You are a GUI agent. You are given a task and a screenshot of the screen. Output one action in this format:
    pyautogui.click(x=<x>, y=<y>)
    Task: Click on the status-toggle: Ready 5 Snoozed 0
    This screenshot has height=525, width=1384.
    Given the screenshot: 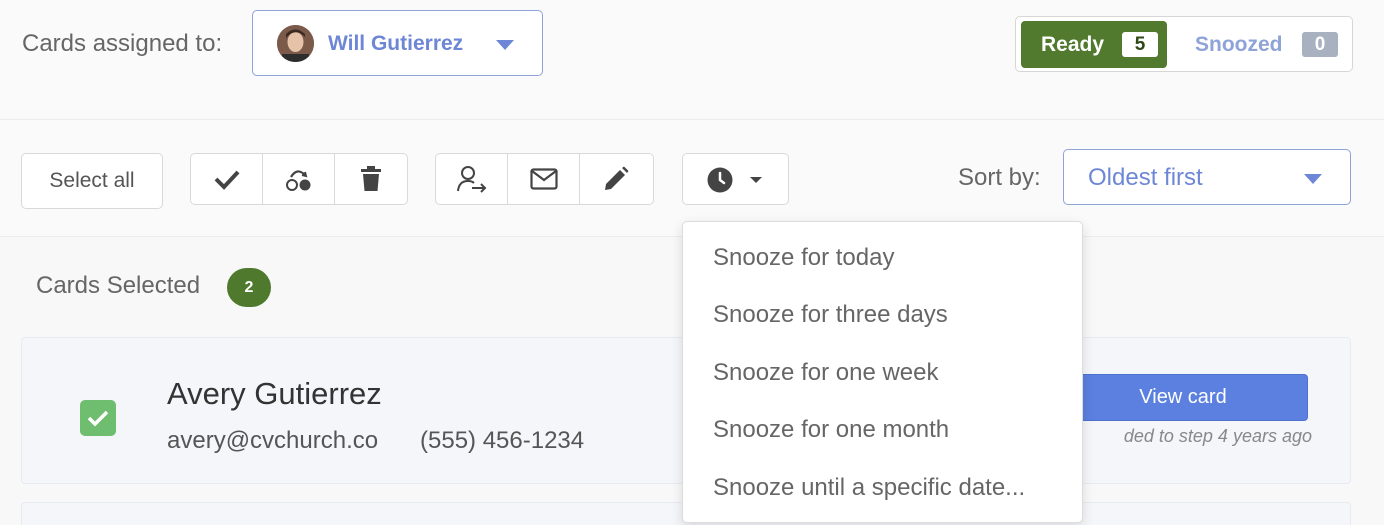 What is the action you would take?
    pyautogui.click(x=1184, y=44)
    